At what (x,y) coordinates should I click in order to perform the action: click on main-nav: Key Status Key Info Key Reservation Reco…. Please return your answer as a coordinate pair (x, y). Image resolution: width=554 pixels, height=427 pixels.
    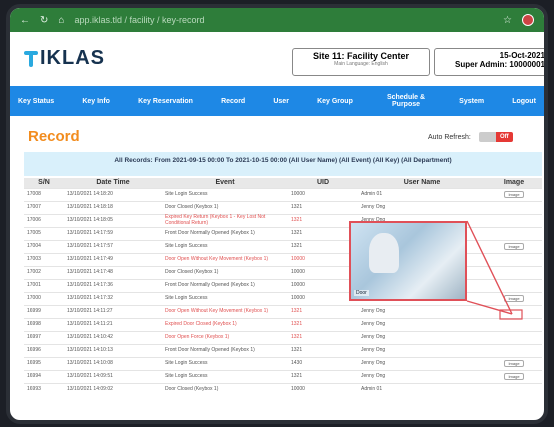
    Looking at the image, I should click on (277, 101).